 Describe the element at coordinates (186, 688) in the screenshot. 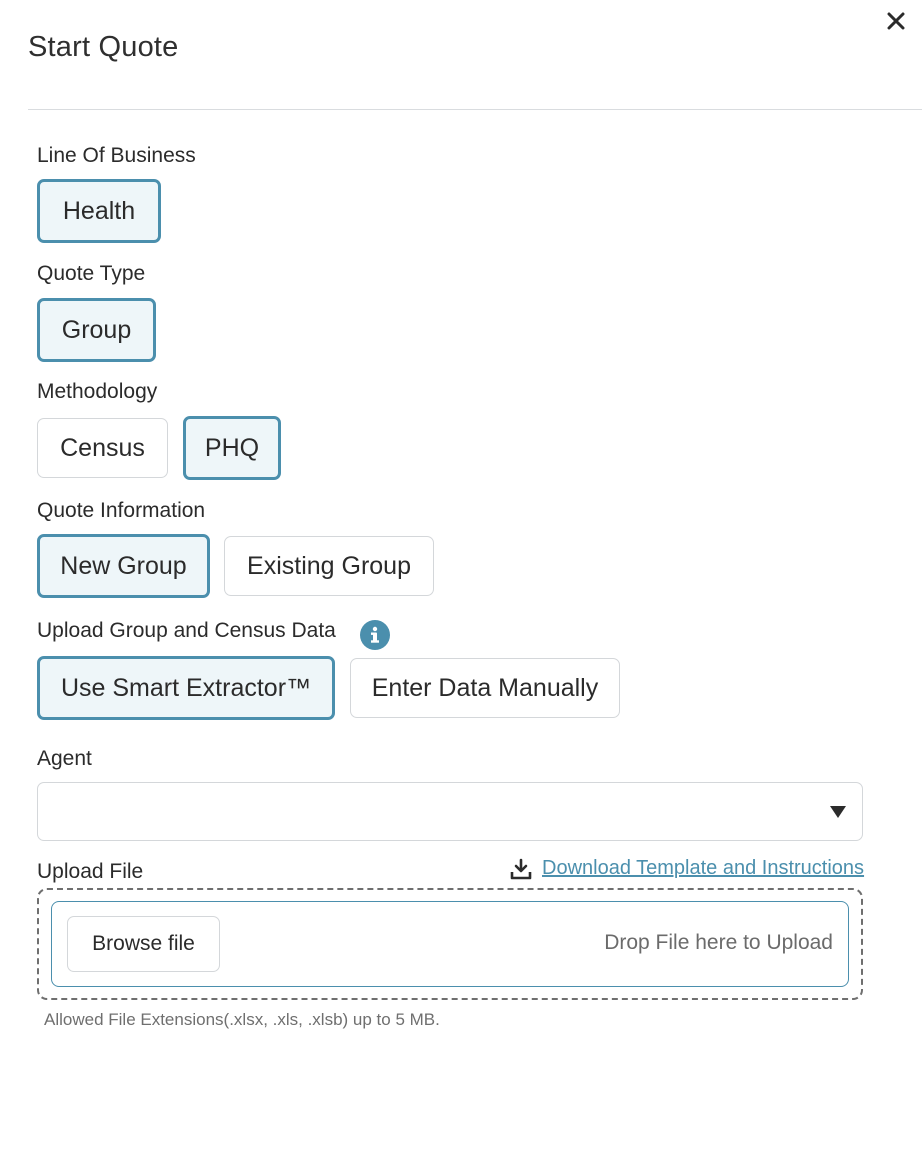

I see `option-smart-extractor: Use Smart Extractor™` at that location.